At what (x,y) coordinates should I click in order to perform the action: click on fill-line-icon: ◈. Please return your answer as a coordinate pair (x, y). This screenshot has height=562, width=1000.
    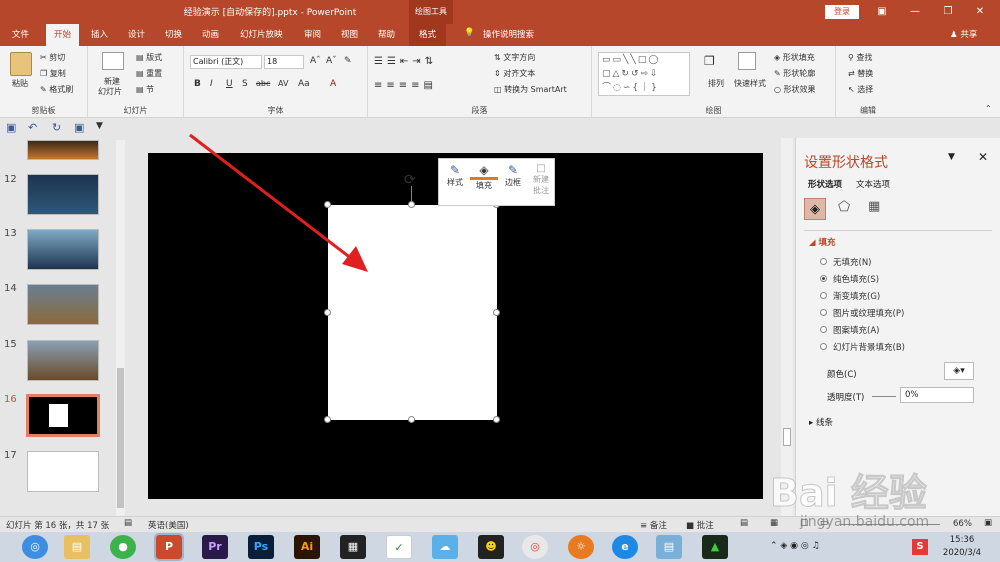
    Looking at the image, I should click on (815, 209).